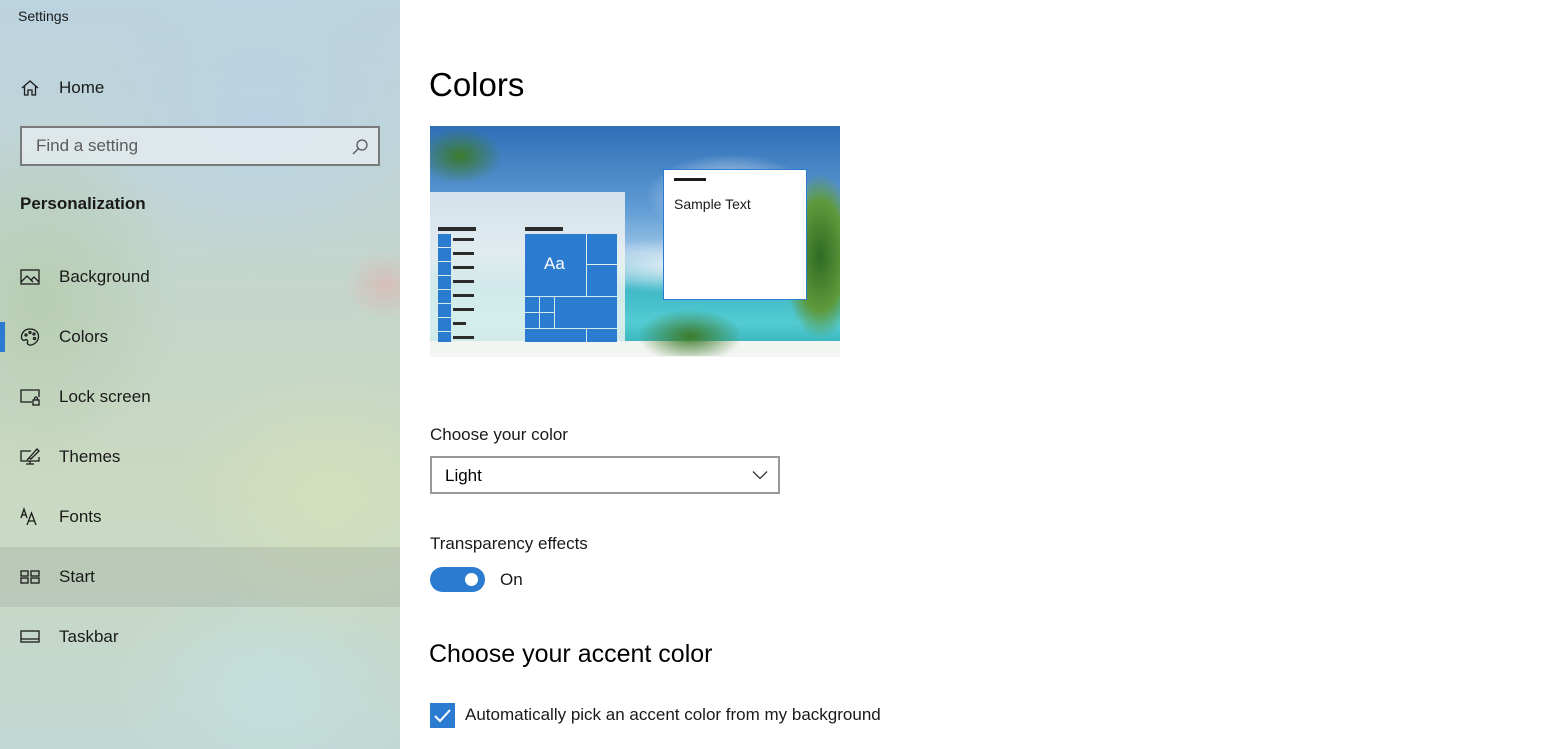 The image size is (1542, 749). I want to click on fonts-icon, so click(30, 517).